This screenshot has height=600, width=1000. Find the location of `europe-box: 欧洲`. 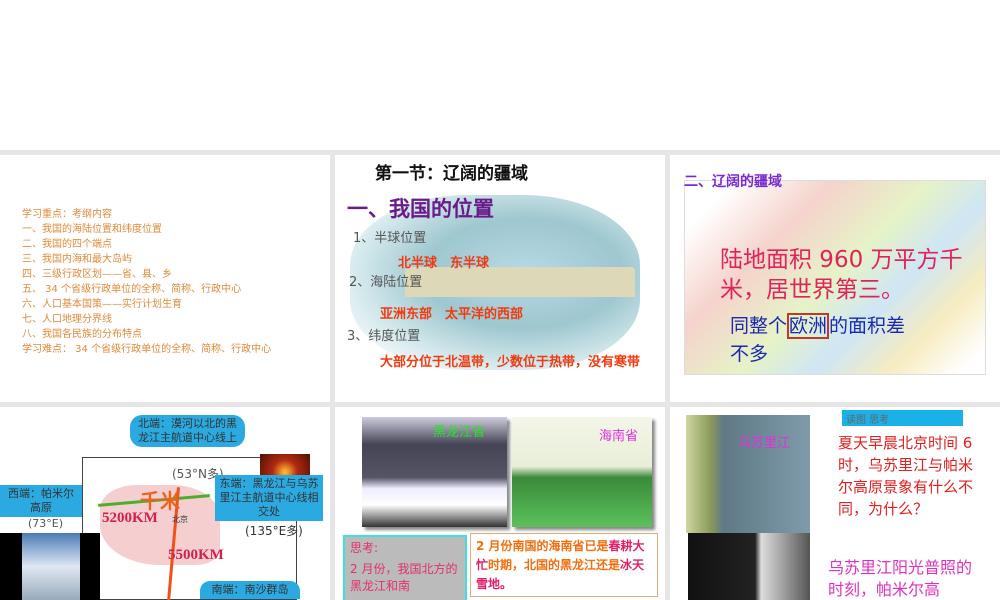

europe-box: 欧洲 is located at coordinates (808, 326).